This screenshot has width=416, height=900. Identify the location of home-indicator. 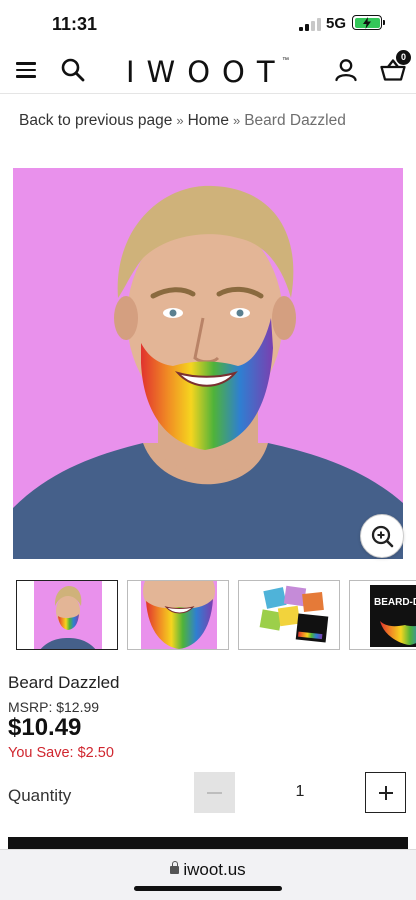
(208, 888).